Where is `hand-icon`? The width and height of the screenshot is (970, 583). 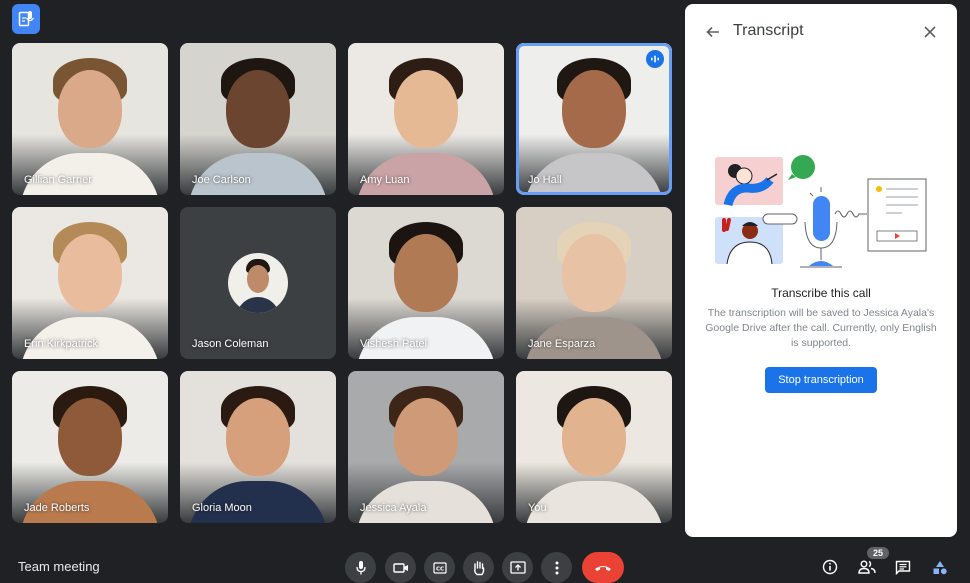 hand-icon is located at coordinates (478, 567).